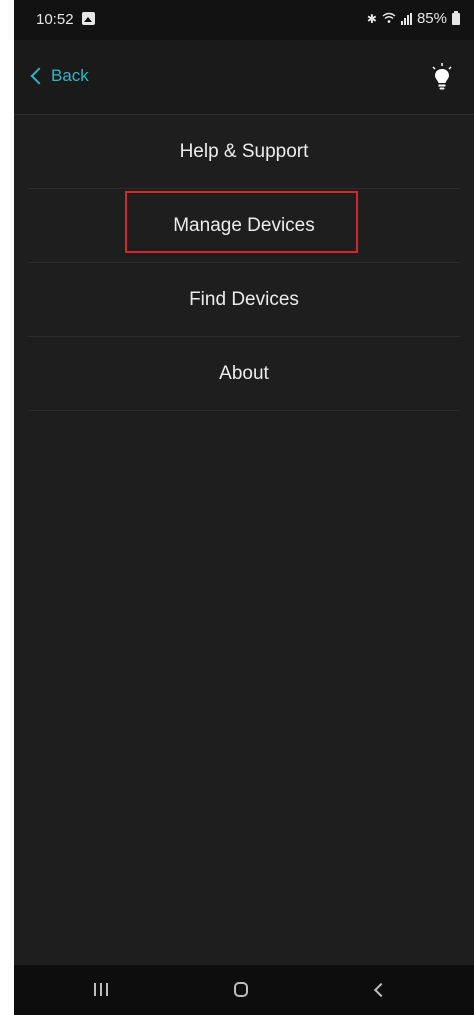  What do you see at coordinates (406, 18) in the screenshot?
I see `signal-icon` at bounding box center [406, 18].